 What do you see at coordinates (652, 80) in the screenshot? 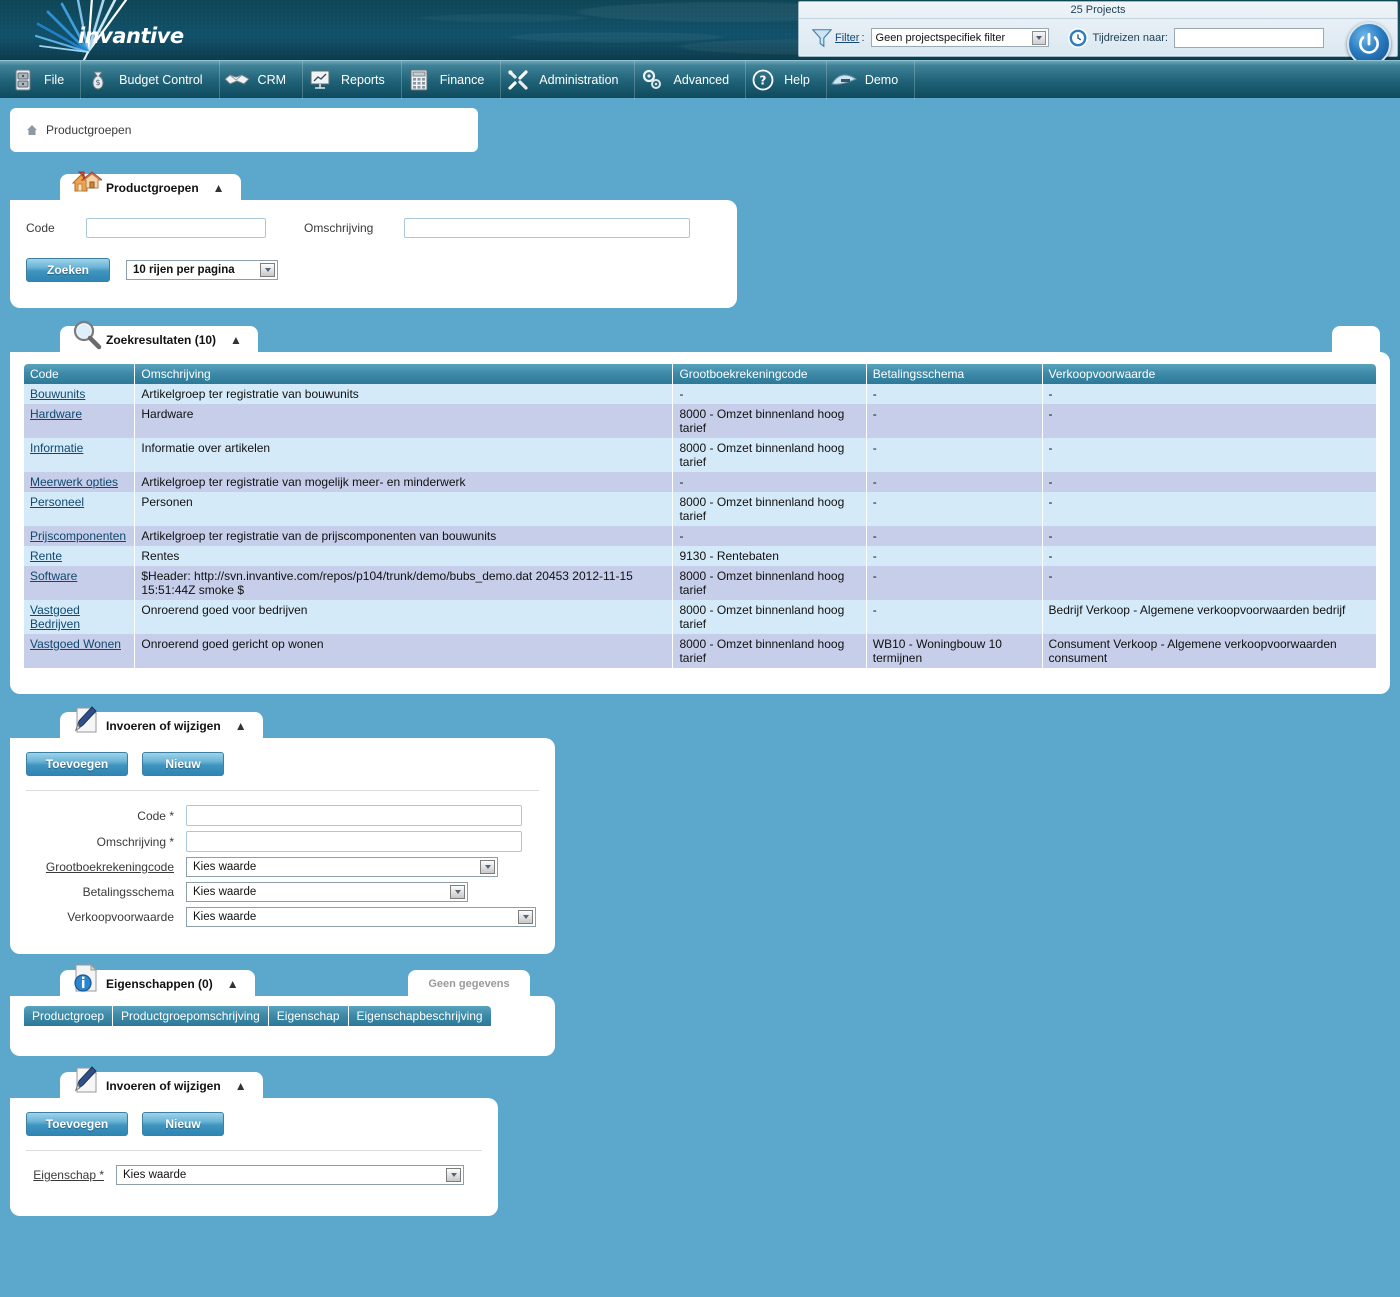
I see `gears-icon` at bounding box center [652, 80].